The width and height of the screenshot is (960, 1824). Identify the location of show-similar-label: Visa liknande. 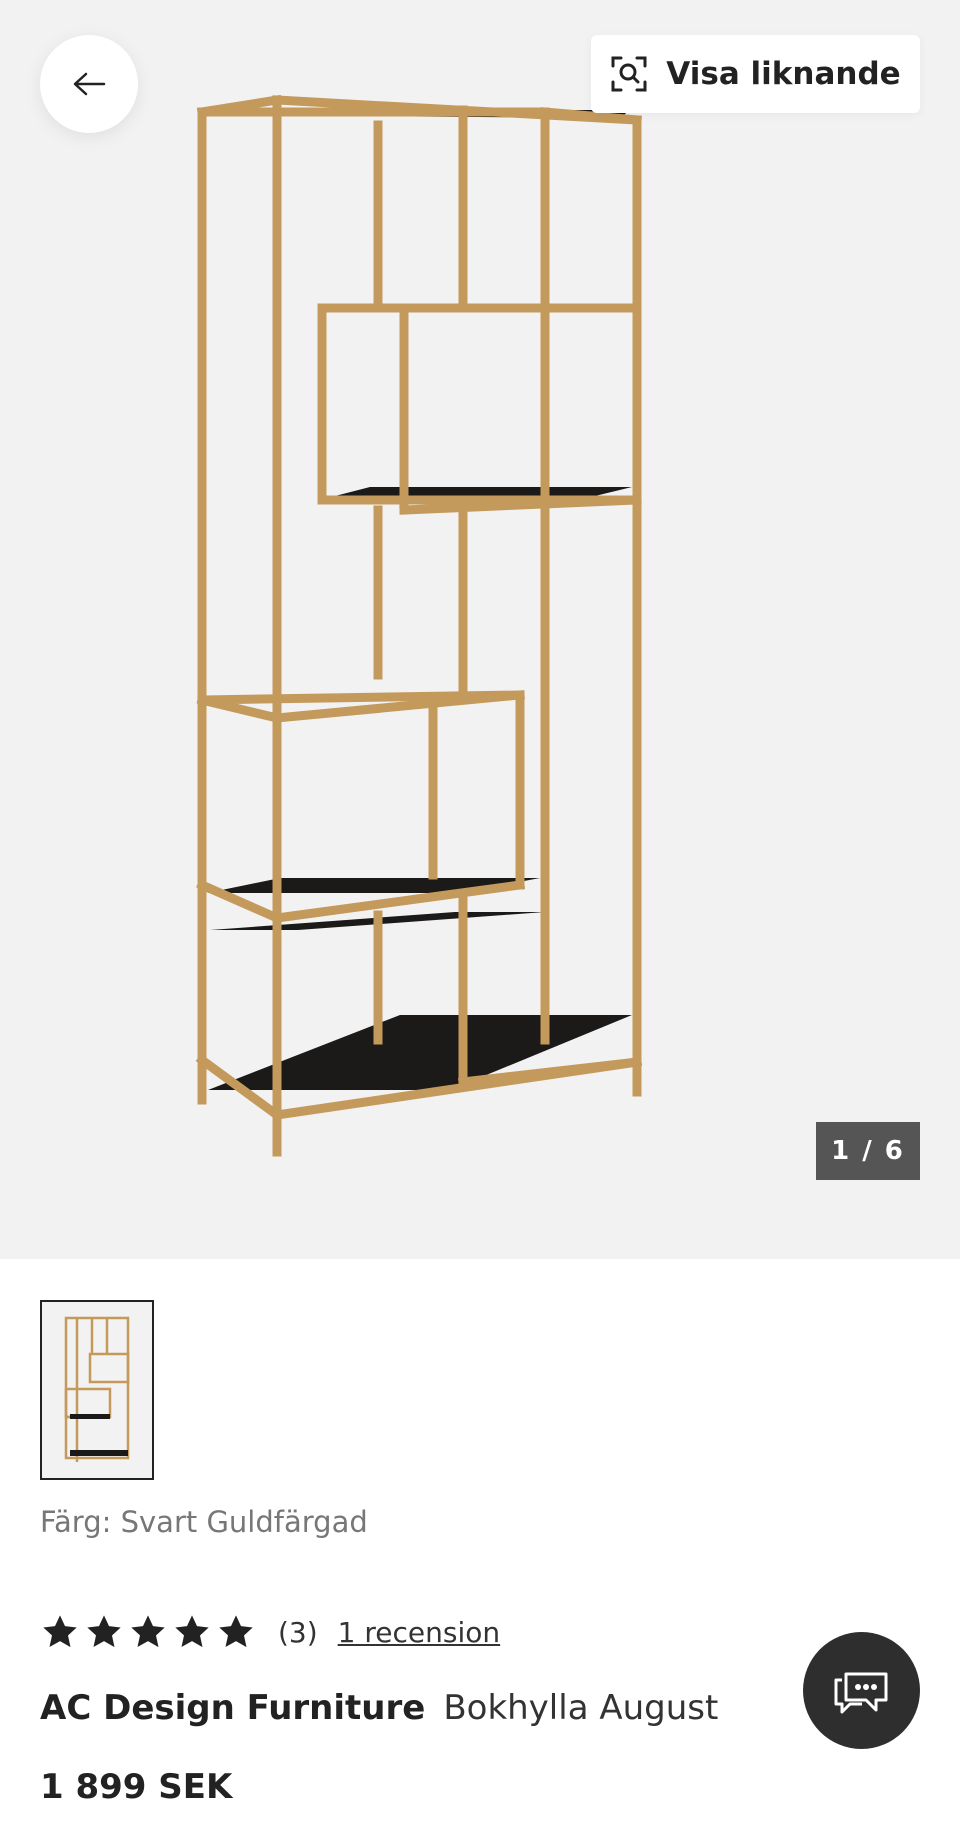
(783, 74).